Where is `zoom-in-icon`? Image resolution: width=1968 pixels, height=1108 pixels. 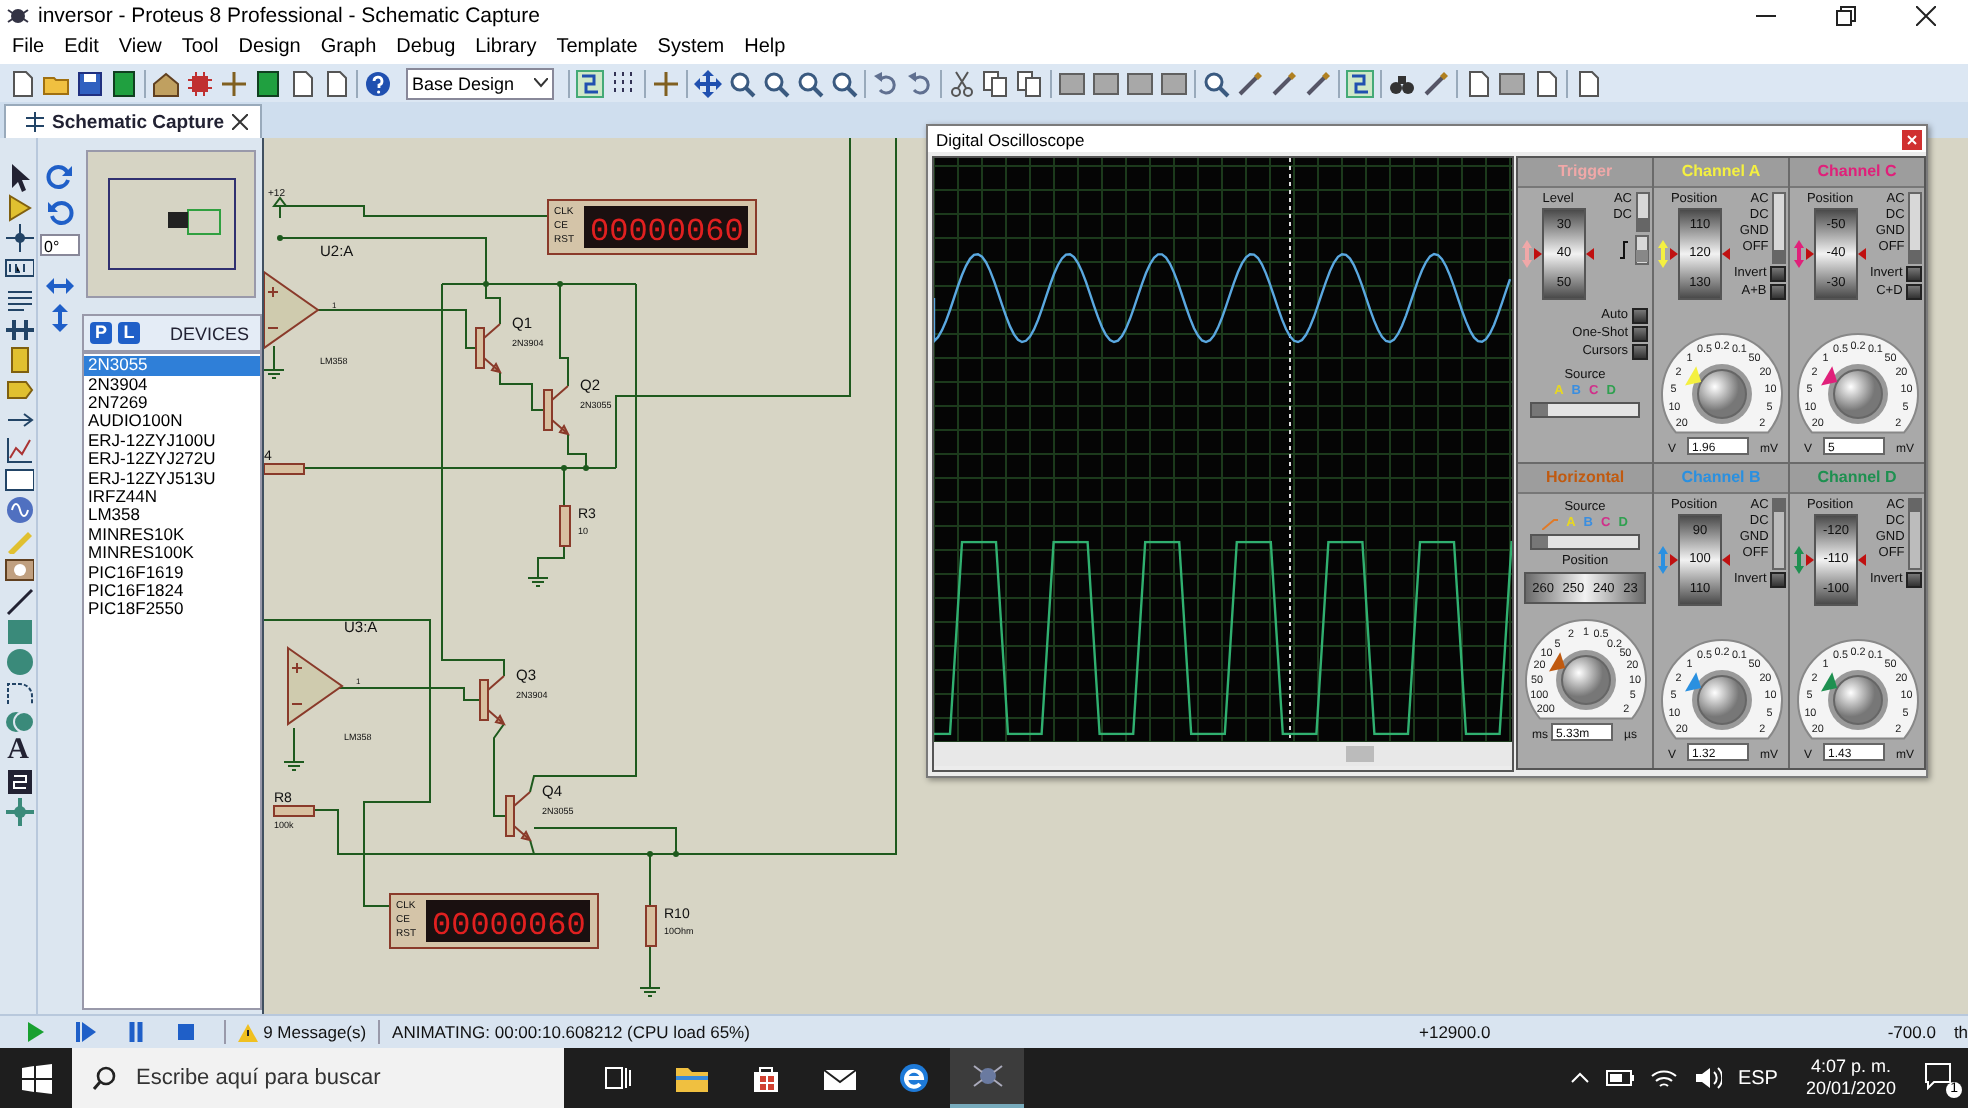 zoom-in-icon is located at coordinates (742, 83).